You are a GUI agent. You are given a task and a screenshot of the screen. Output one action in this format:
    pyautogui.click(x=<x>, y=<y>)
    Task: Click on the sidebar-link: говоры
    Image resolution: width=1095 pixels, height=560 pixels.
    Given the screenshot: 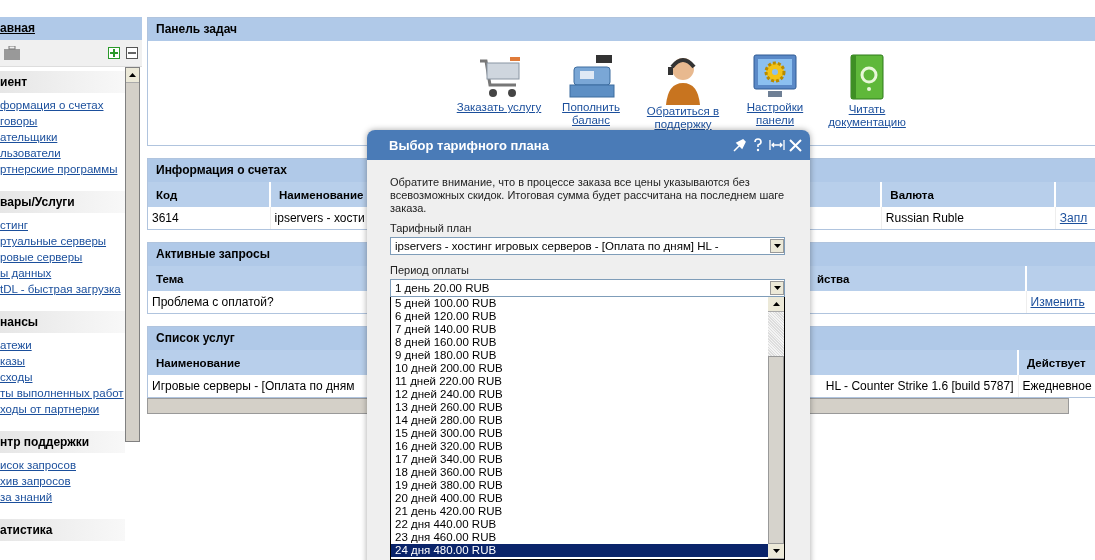 What is the action you would take?
    pyautogui.click(x=62, y=121)
    